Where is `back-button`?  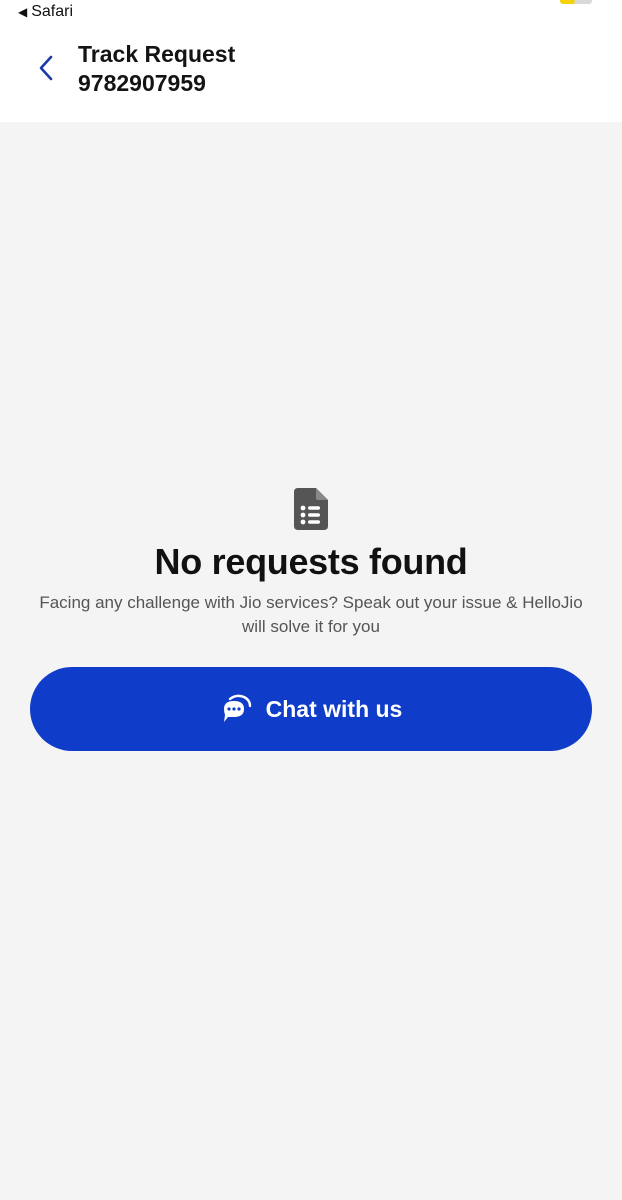 back-button is located at coordinates (46, 68).